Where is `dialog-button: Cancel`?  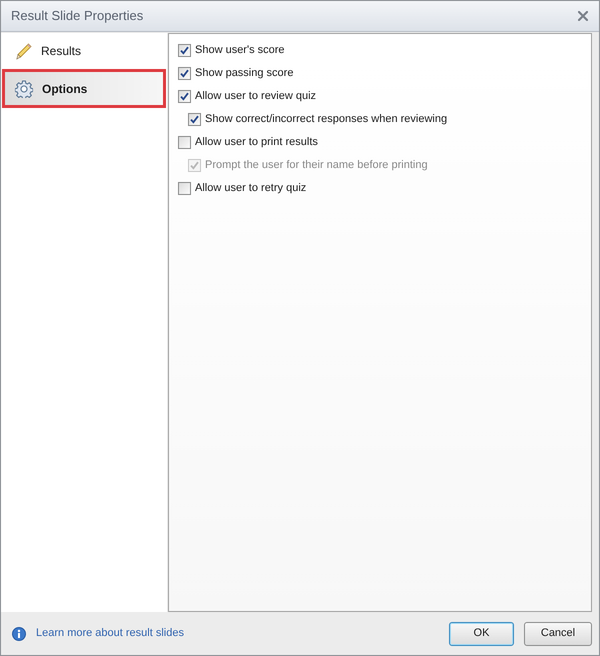 dialog-button: Cancel is located at coordinates (558, 634).